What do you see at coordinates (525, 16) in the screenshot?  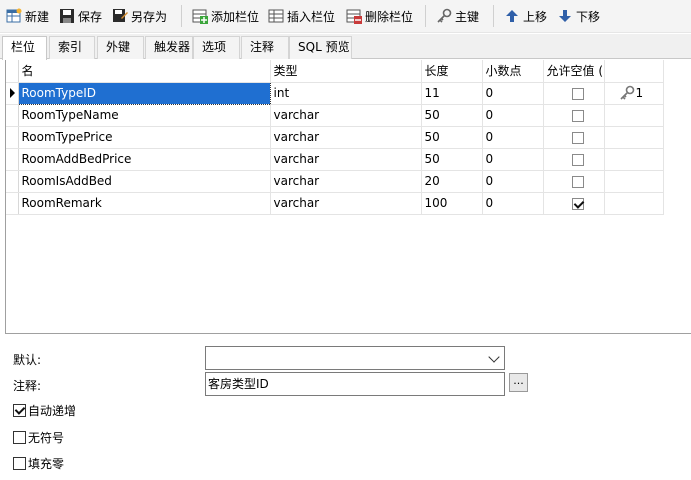 I see `move-up-button: 上移` at bounding box center [525, 16].